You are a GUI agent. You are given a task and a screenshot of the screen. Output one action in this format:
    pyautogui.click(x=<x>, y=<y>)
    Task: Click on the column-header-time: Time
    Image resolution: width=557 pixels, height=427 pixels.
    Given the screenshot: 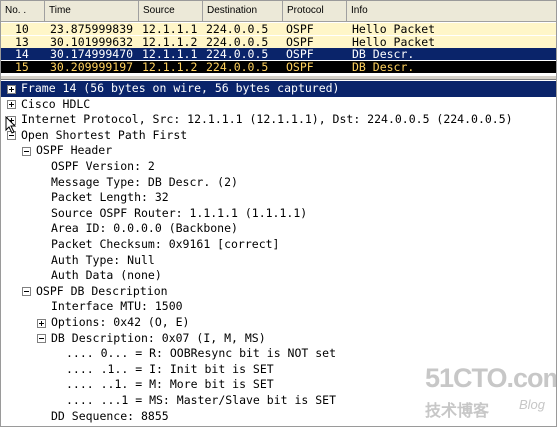 What is the action you would take?
    pyautogui.click(x=92, y=11)
    